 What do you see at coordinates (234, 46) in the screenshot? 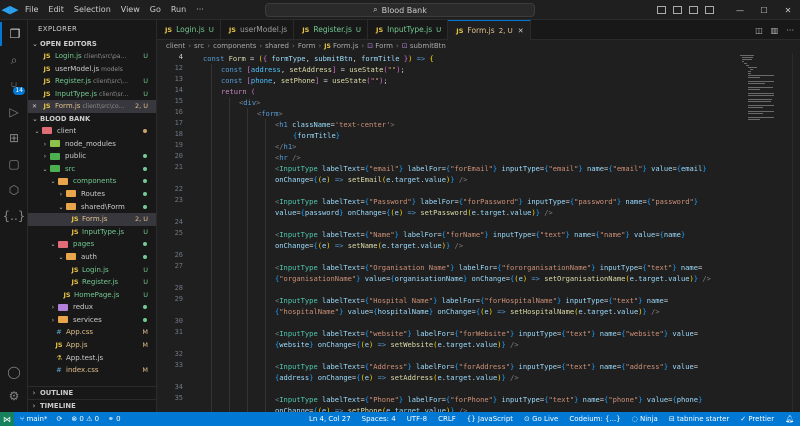
I see `breadcrumb-item: components` at bounding box center [234, 46].